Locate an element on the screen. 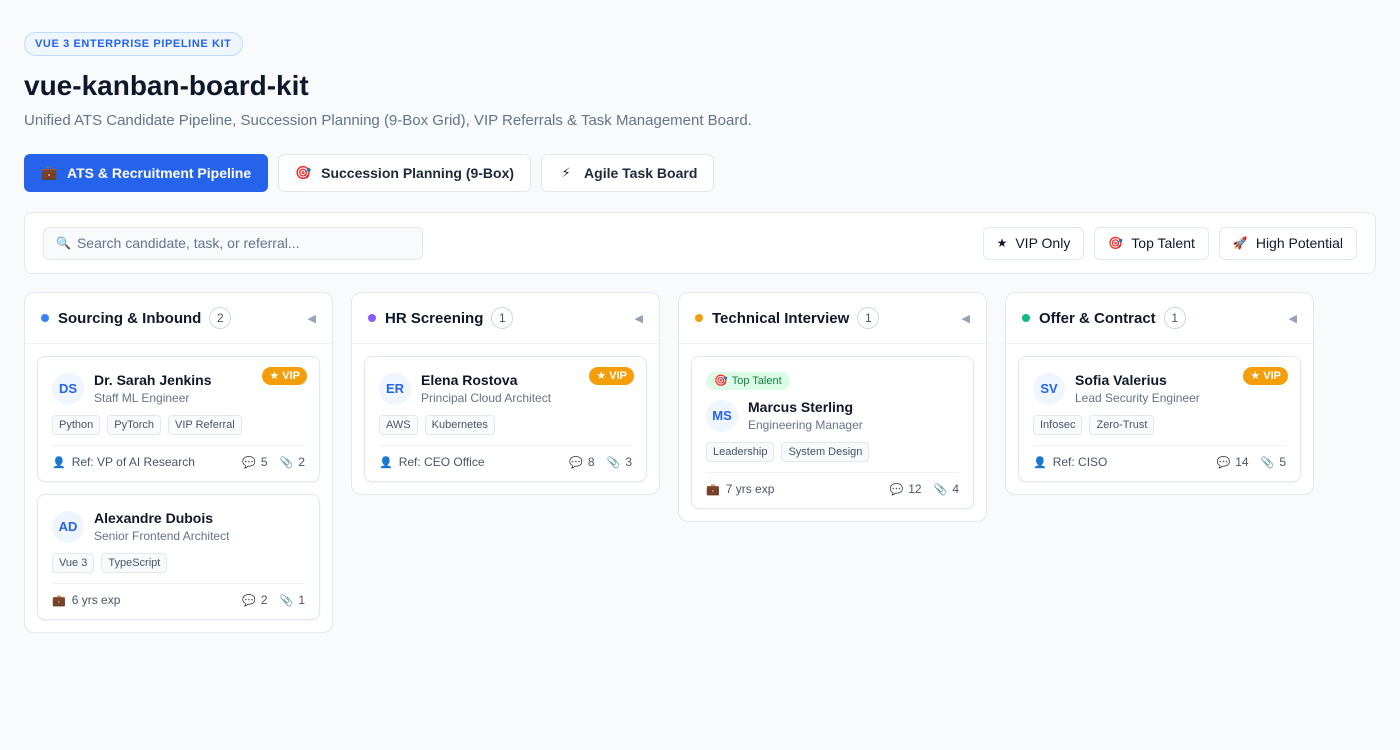 Image resolution: width=1400 pixels, height=750 pixels. card-meta-text: Ref: VP of AI Research is located at coordinates (133, 462).